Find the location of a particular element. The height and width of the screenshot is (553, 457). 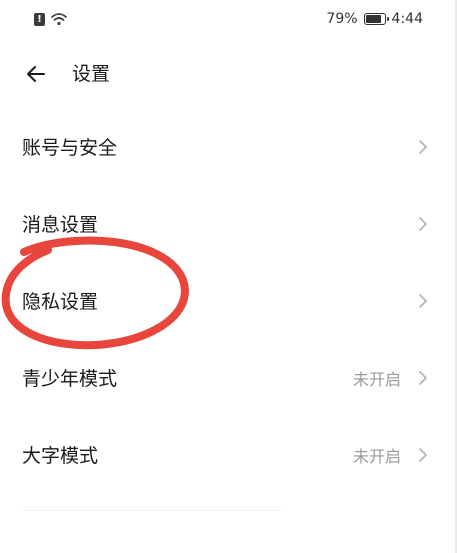

wifi-icon is located at coordinates (59, 19).